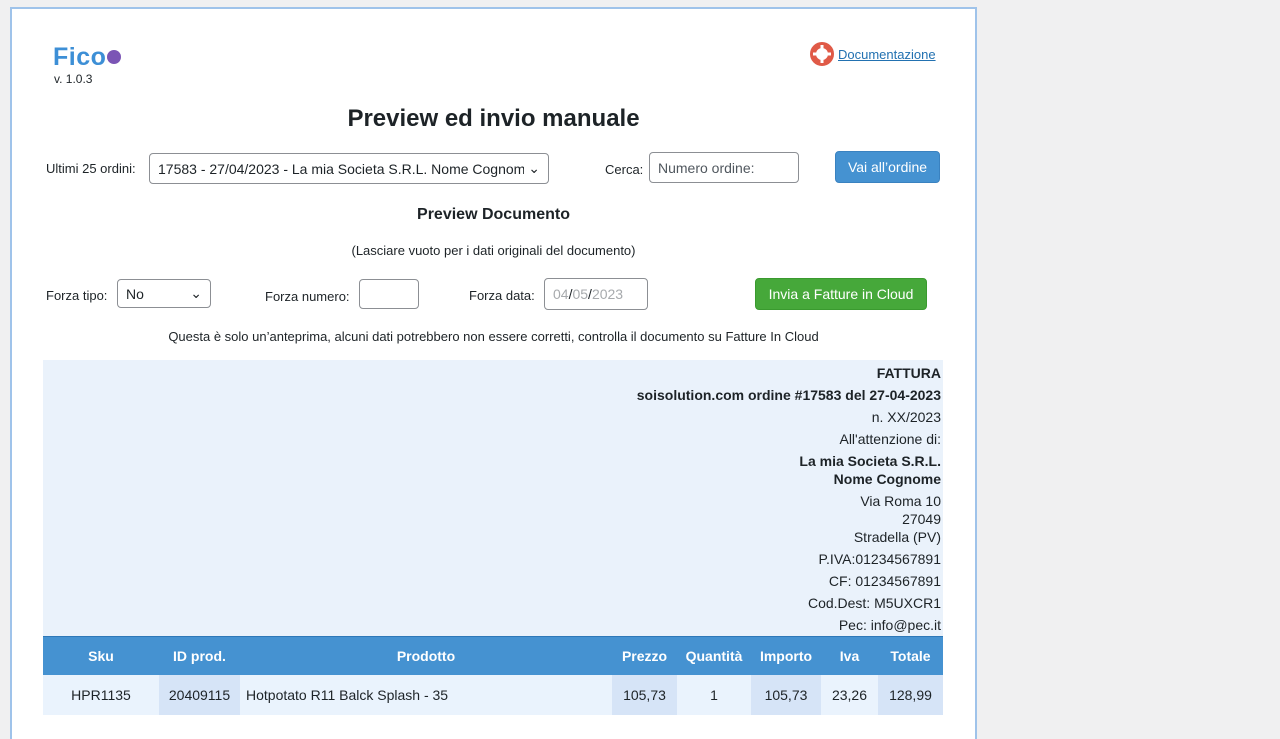 This screenshot has width=1280, height=739. What do you see at coordinates (714, 655) in the screenshot?
I see `col-qty: Quantità` at bounding box center [714, 655].